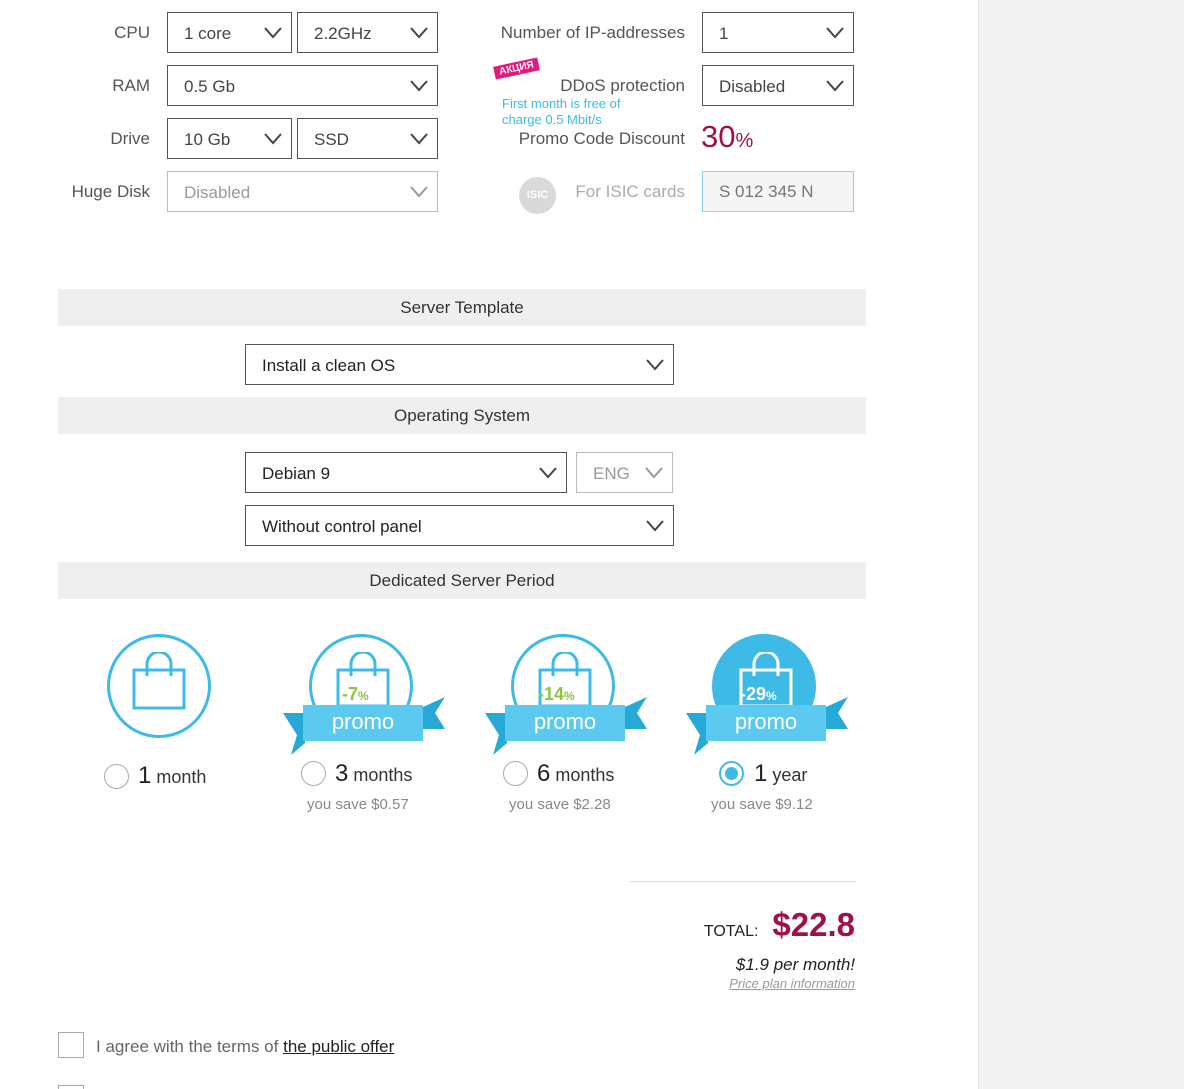  What do you see at coordinates (718, 136) in the screenshot?
I see `promo-discount-value: 30` at bounding box center [718, 136].